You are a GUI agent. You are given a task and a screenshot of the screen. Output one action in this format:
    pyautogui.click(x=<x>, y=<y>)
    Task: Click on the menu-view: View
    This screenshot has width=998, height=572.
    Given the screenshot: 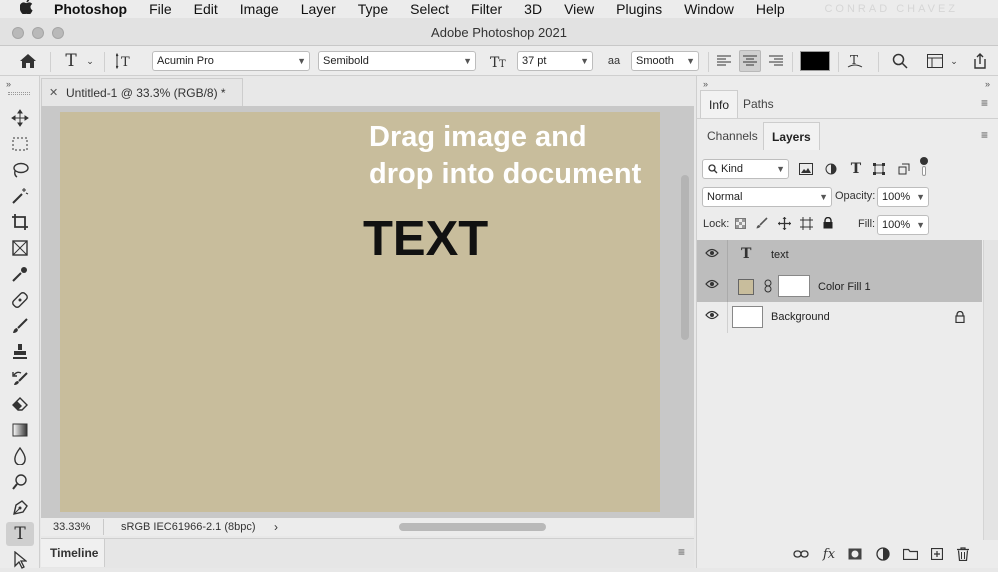 What is the action you would take?
    pyautogui.click(x=579, y=9)
    